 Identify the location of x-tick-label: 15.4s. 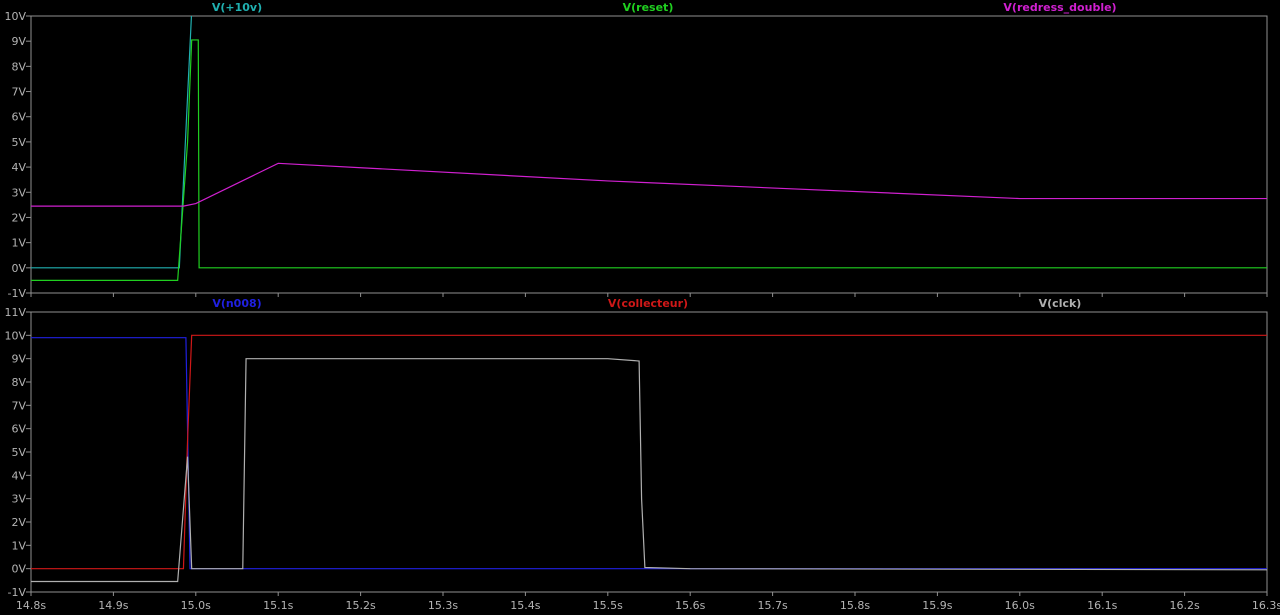
(525, 605).